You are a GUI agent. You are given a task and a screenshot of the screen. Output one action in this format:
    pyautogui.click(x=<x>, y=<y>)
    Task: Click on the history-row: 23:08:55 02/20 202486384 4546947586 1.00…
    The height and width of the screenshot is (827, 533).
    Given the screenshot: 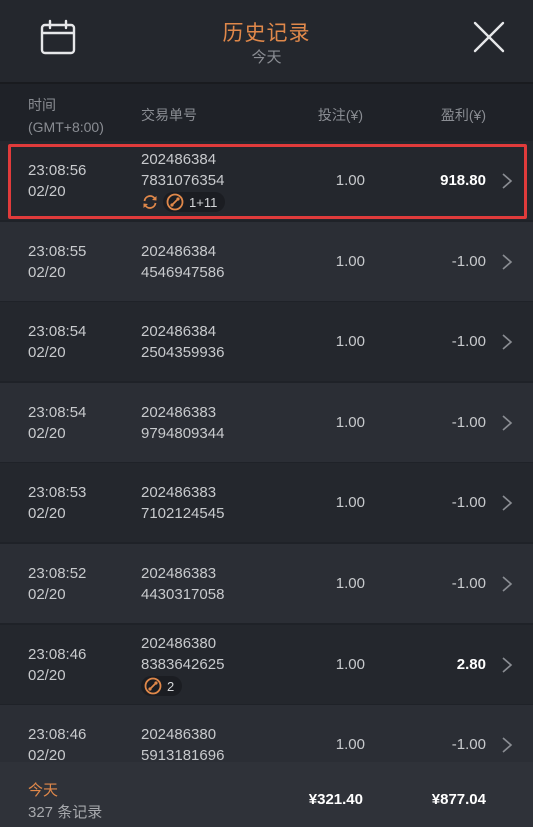 What is the action you would take?
    pyautogui.click(x=266, y=261)
    